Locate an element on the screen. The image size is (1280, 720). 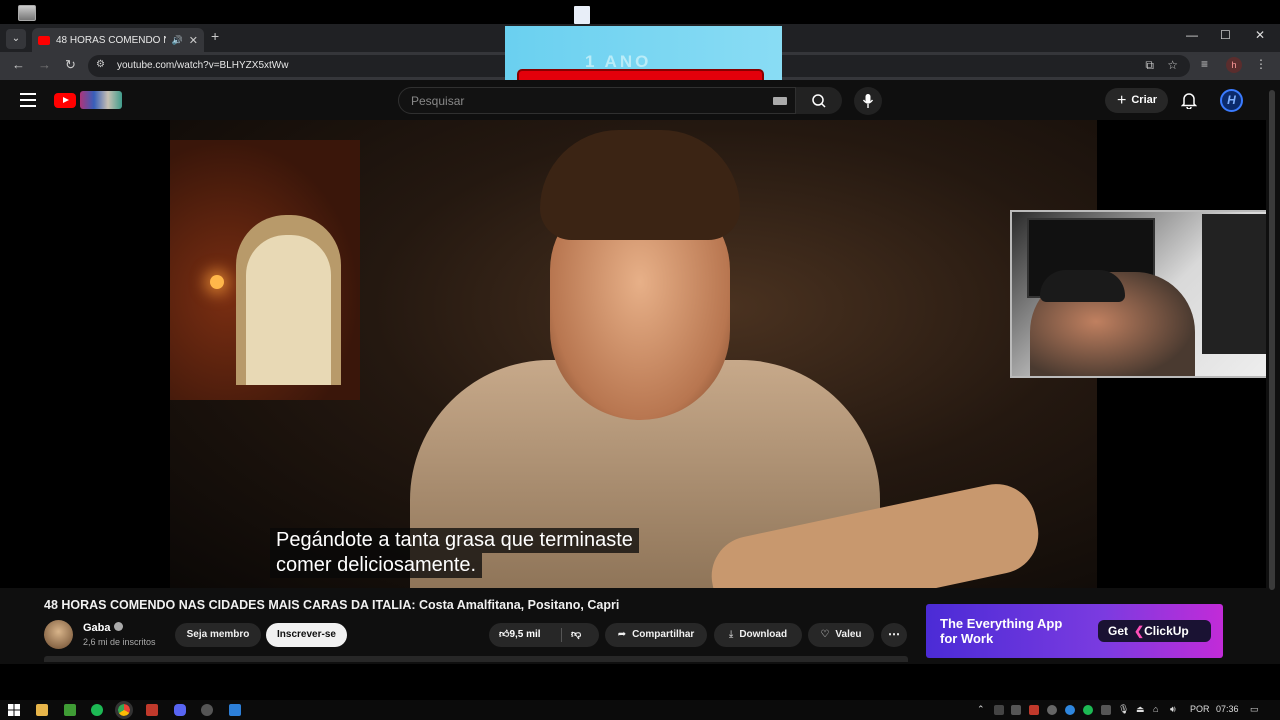
cast-icon: ⧉ is located at coordinates (1149, 65).